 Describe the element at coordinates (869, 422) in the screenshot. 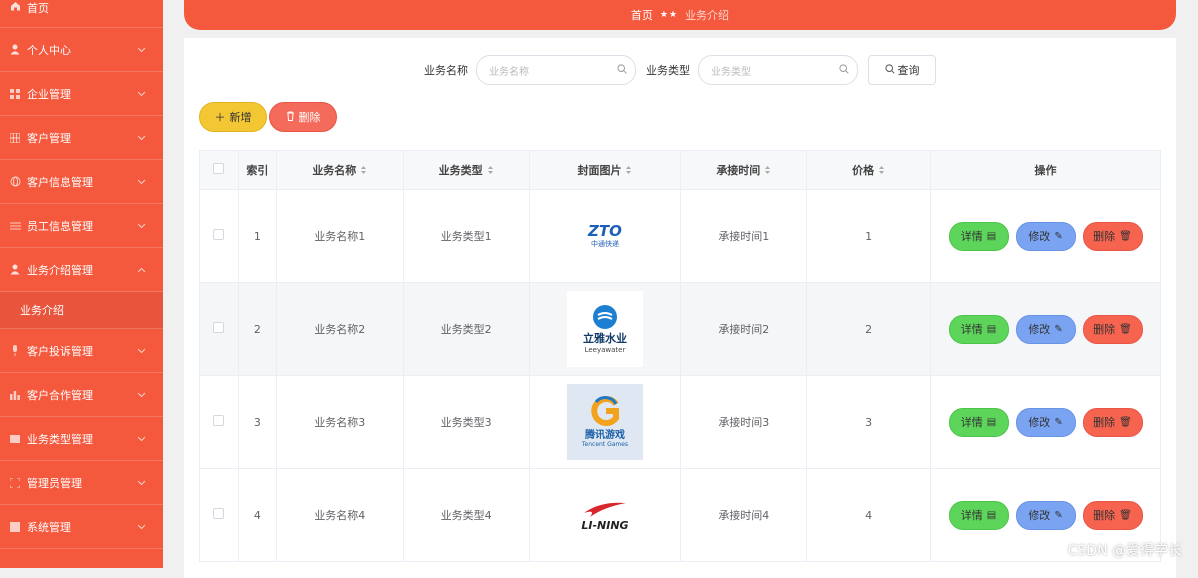

I see `row-price: 3` at that location.